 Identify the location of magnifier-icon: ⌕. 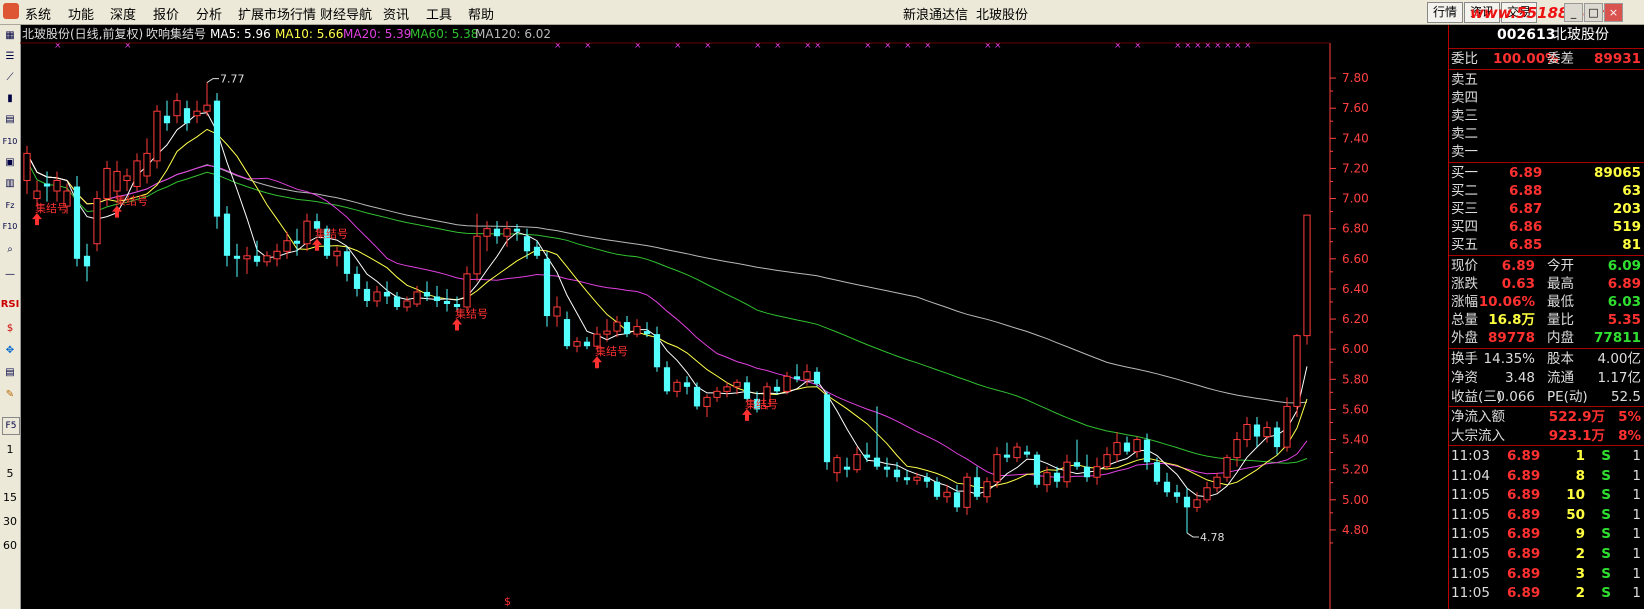
(10, 250).